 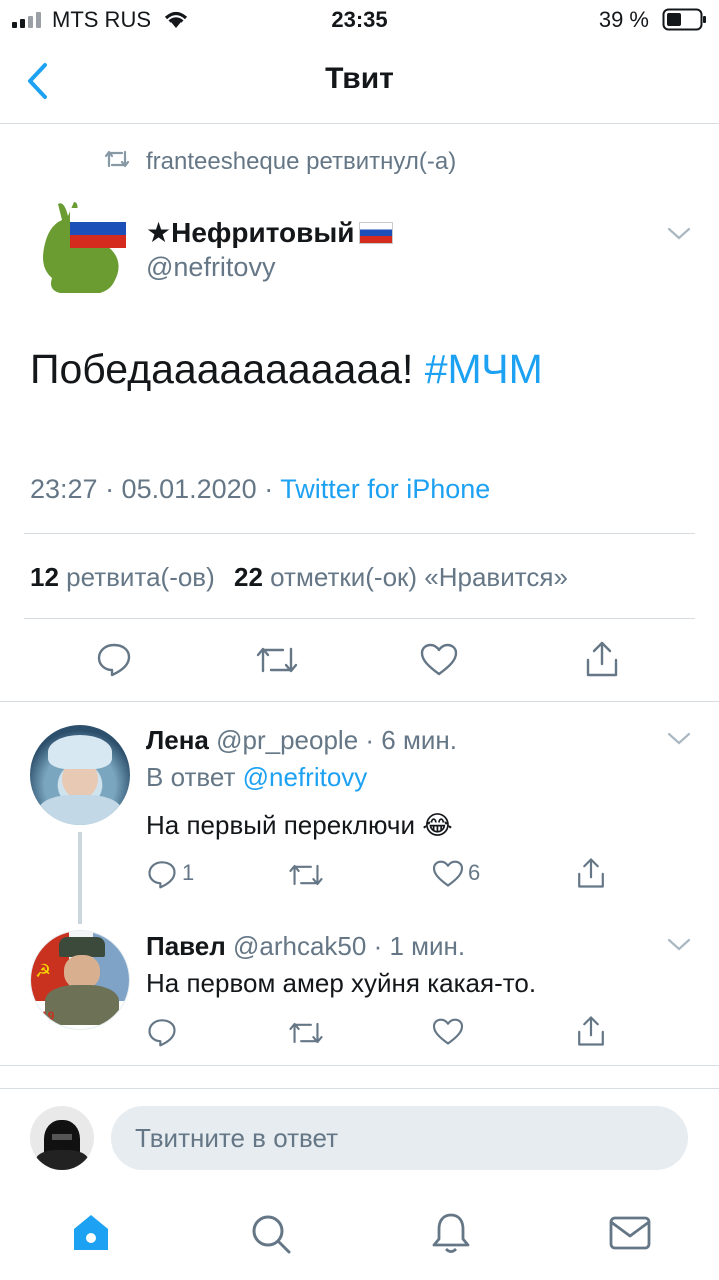 I want to click on hashtag-link: #МЧМ, so click(x=484, y=369).